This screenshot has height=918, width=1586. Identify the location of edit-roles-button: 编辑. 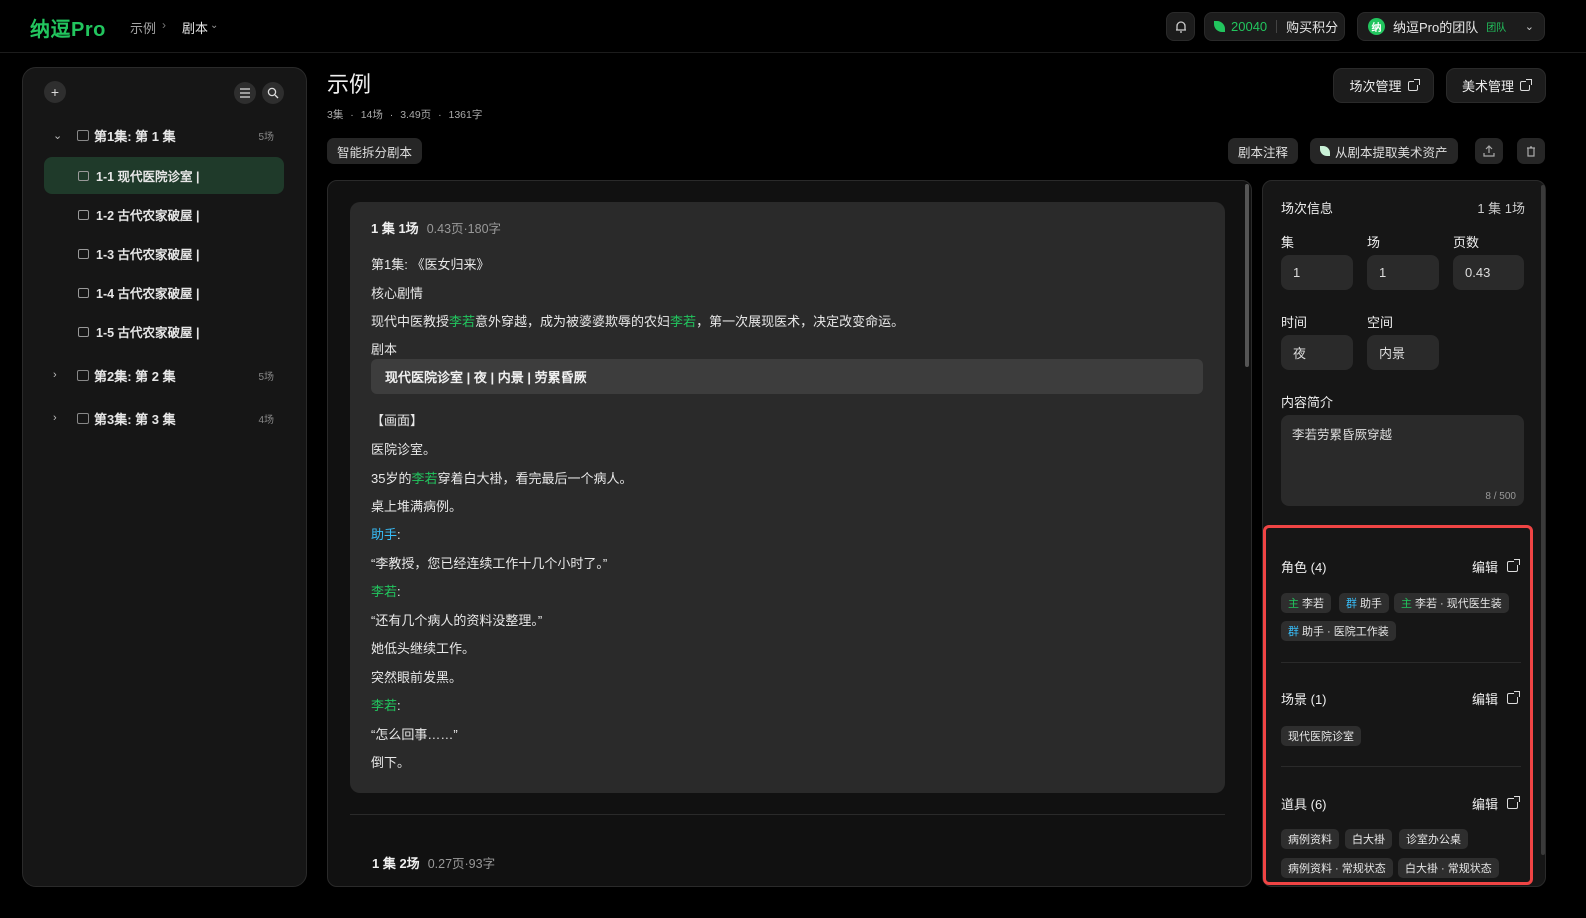
(1495, 566).